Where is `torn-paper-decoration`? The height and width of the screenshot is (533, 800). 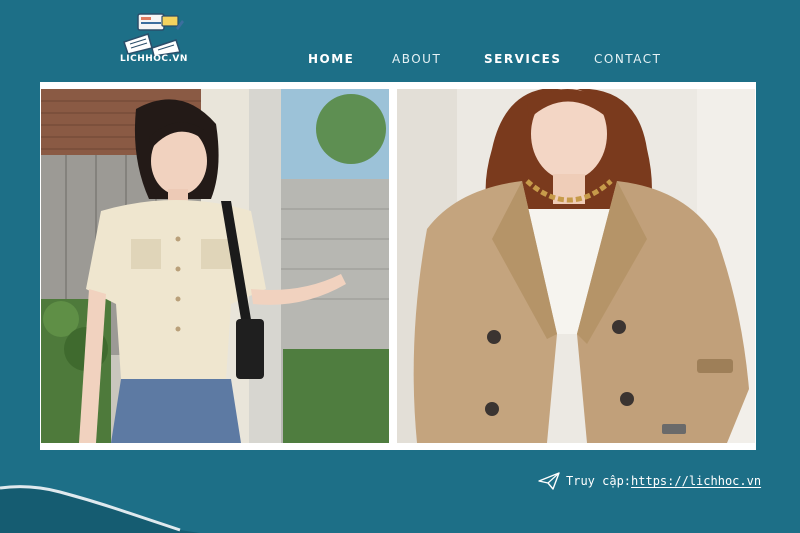
torn-paper-decoration is located at coordinates (100, 509).